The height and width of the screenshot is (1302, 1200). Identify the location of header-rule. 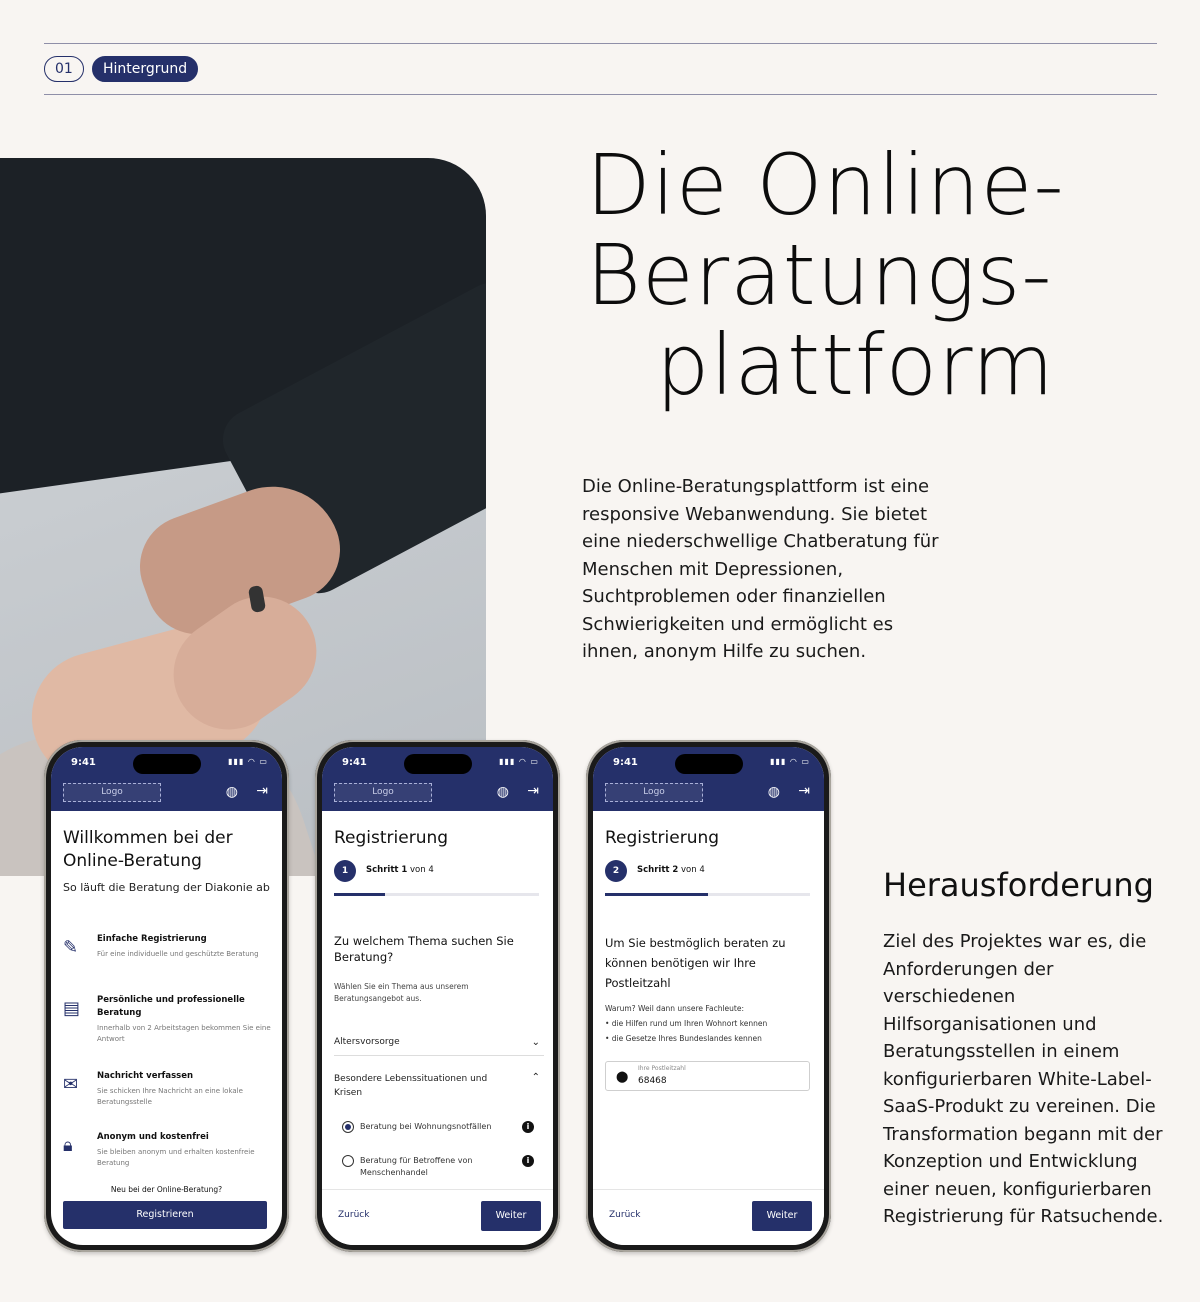
(600, 94).